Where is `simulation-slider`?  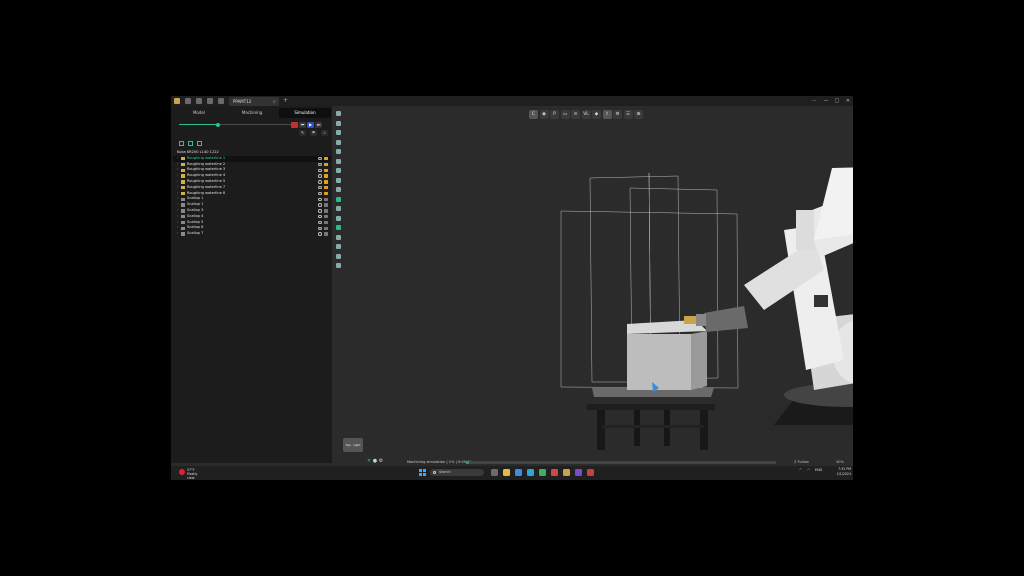 simulation-slider is located at coordinates (235, 124).